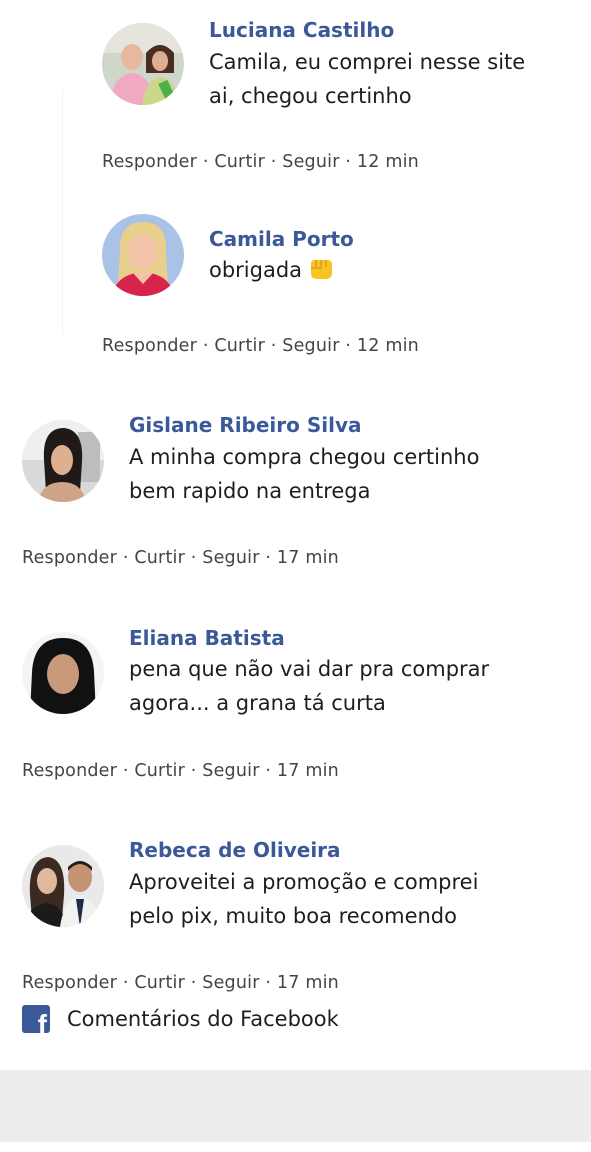  Describe the element at coordinates (304, 457) in the screenshot. I see `comment-text-line: A minha compra chegou certinho` at that location.